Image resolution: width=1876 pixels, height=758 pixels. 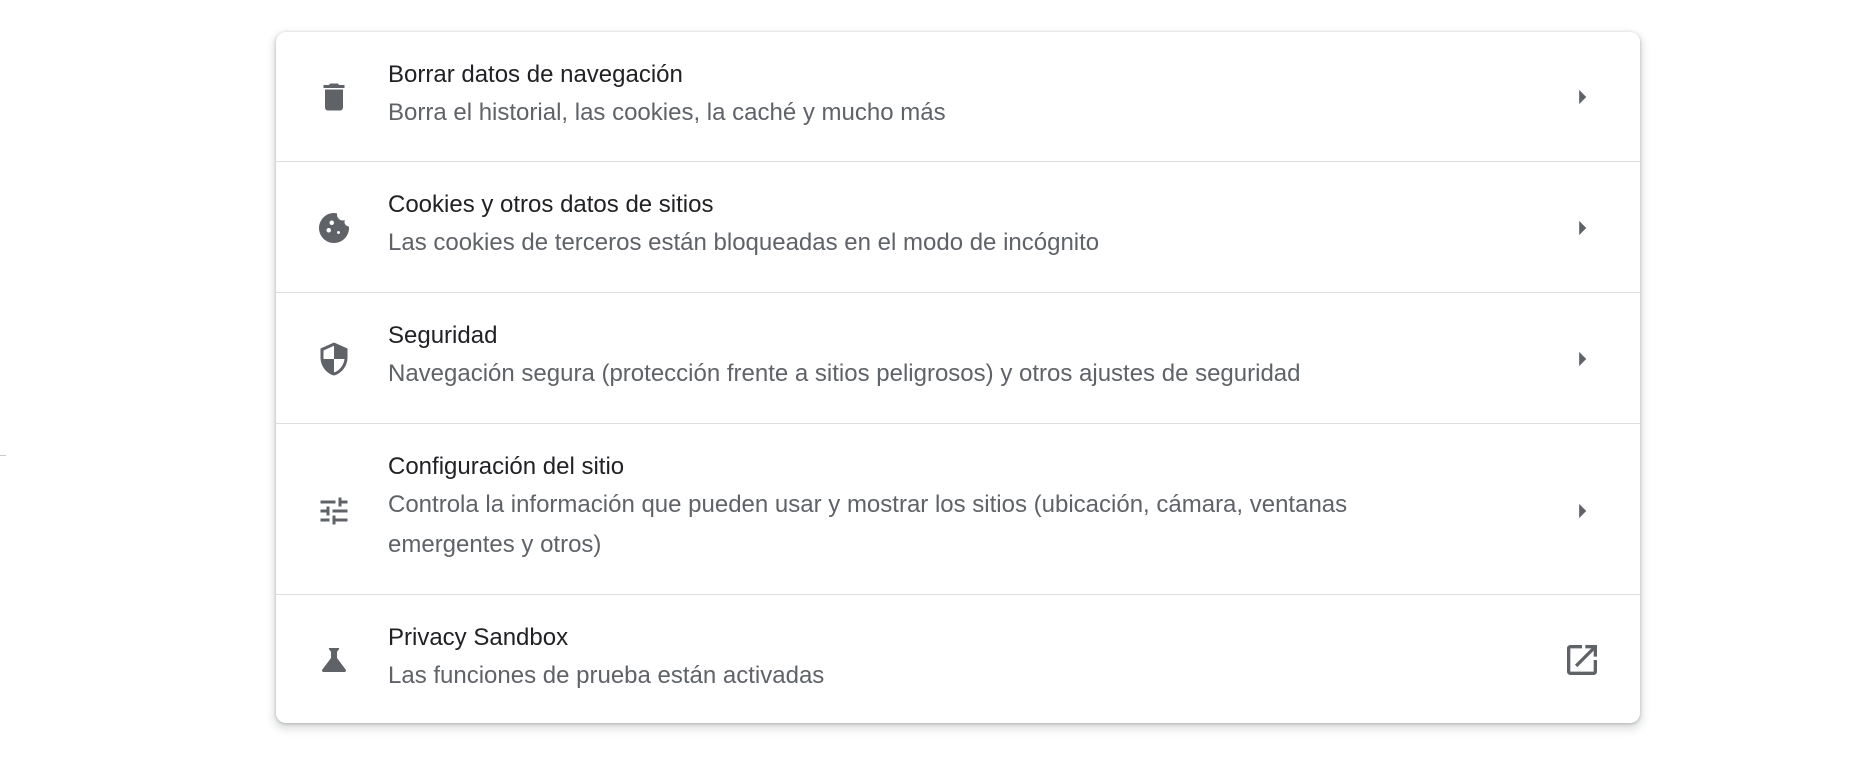 What do you see at coordinates (334, 97) in the screenshot?
I see `trash-icon` at bounding box center [334, 97].